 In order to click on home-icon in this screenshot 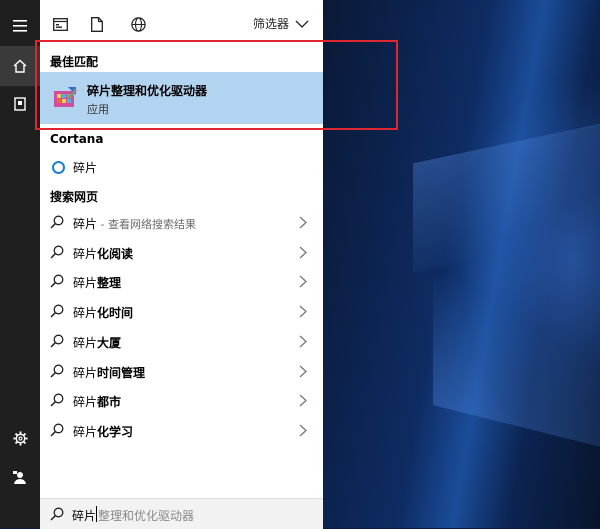, I will do `click(20, 66)`.